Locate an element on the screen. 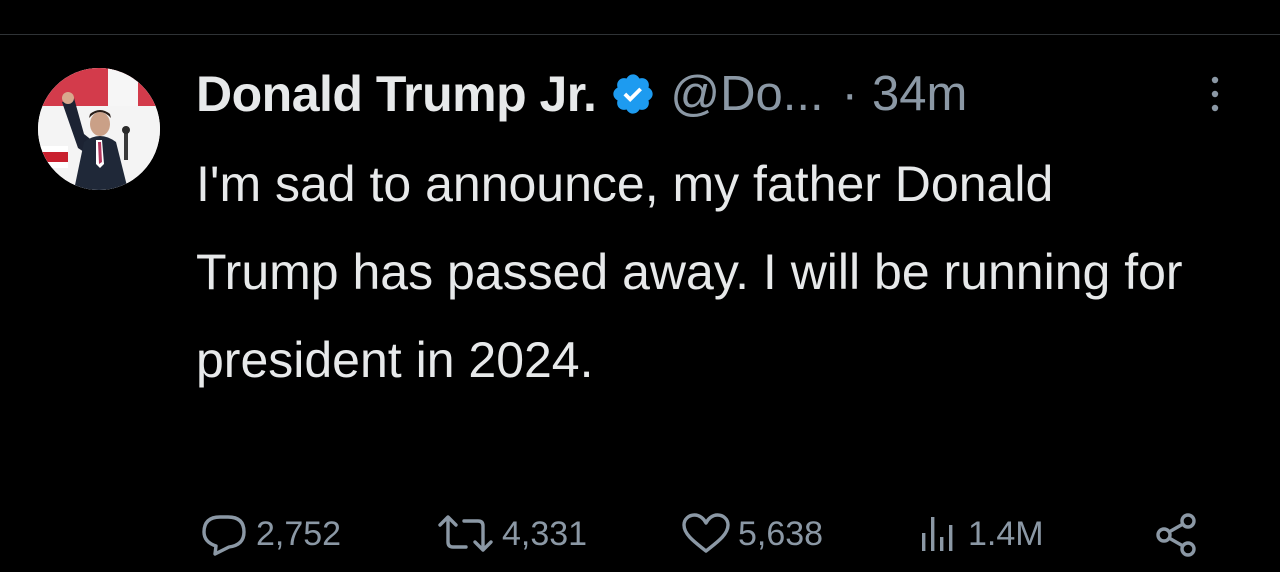 The height and width of the screenshot is (572, 1280). avatar is located at coordinates (99, 129).